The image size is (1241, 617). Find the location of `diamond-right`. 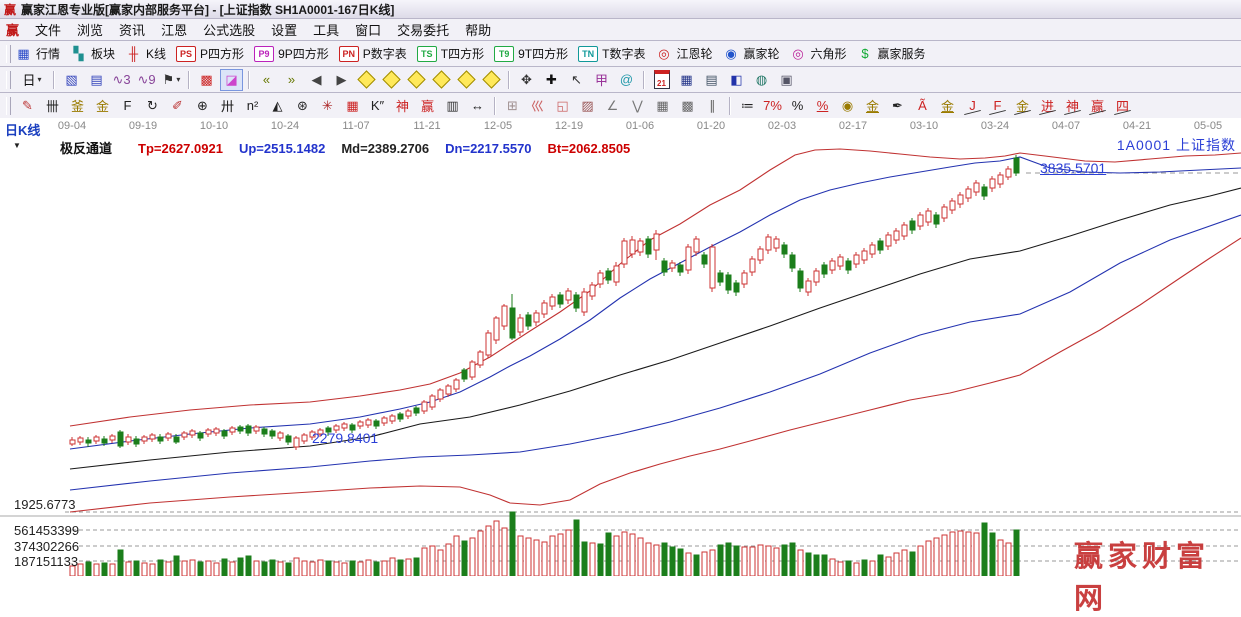

diamond-right is located at coordinates (391, 80).